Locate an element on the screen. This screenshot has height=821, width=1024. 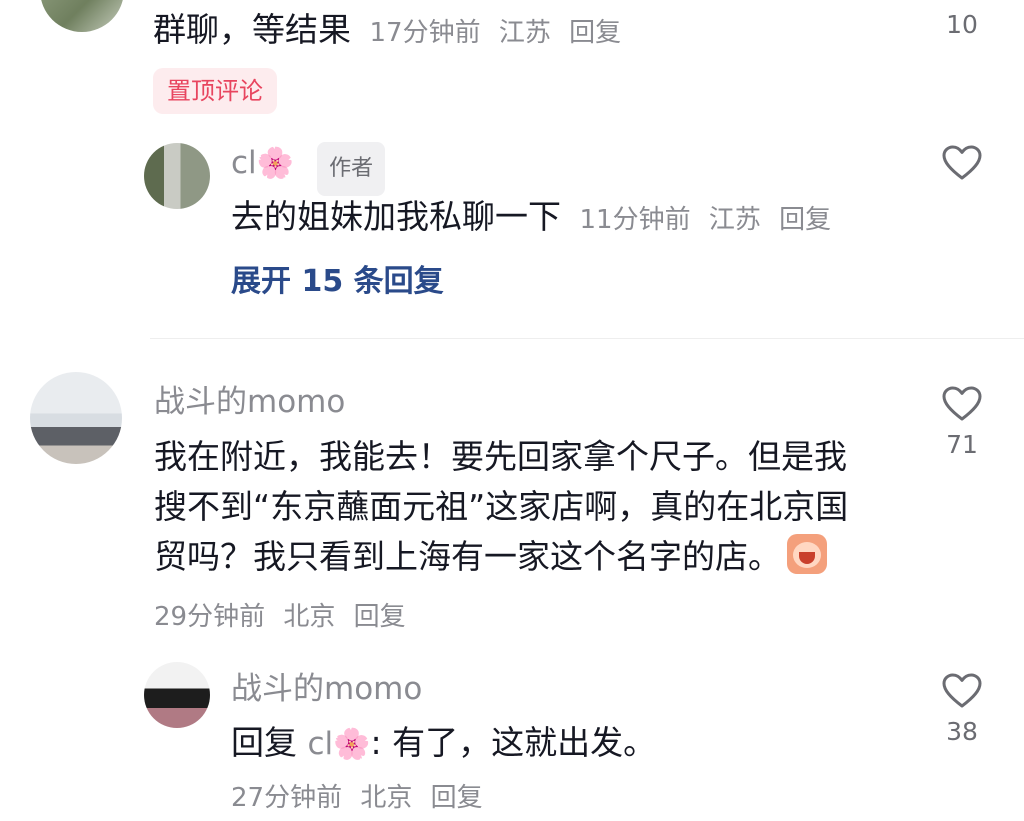
author-badge: 作者 is located at coordinates (351, 168).